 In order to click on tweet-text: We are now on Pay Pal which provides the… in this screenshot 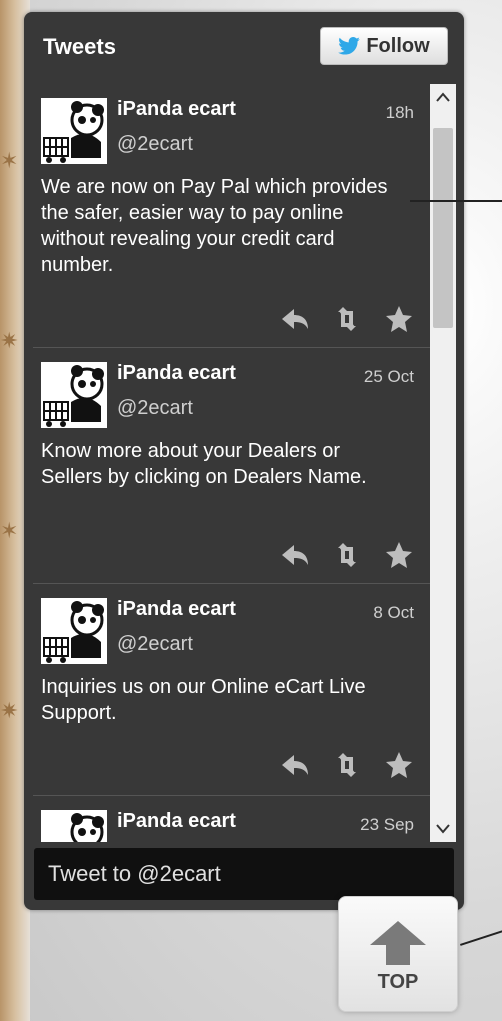, I will do `click(214, 226)`.